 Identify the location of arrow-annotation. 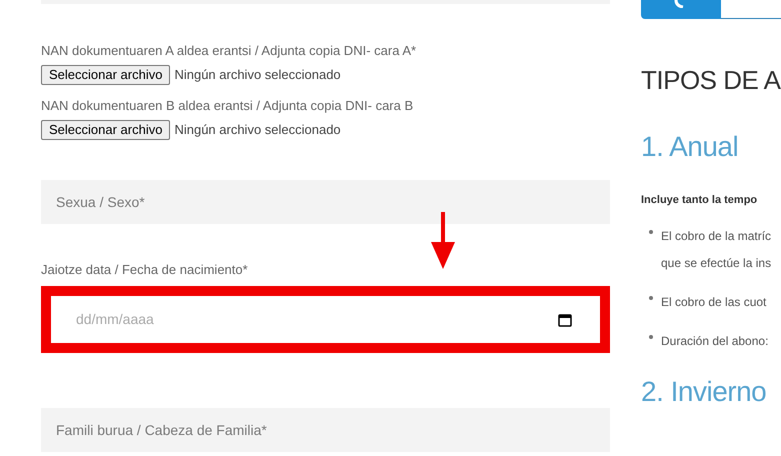
(443, 240).